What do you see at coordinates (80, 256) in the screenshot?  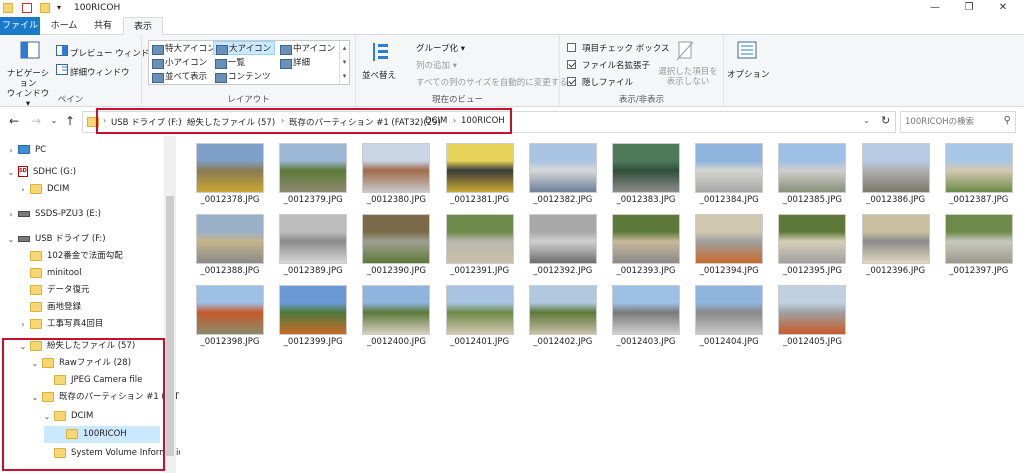 I see `tree-item: 102番金で法面勾配` at bounding box center [80, 256].